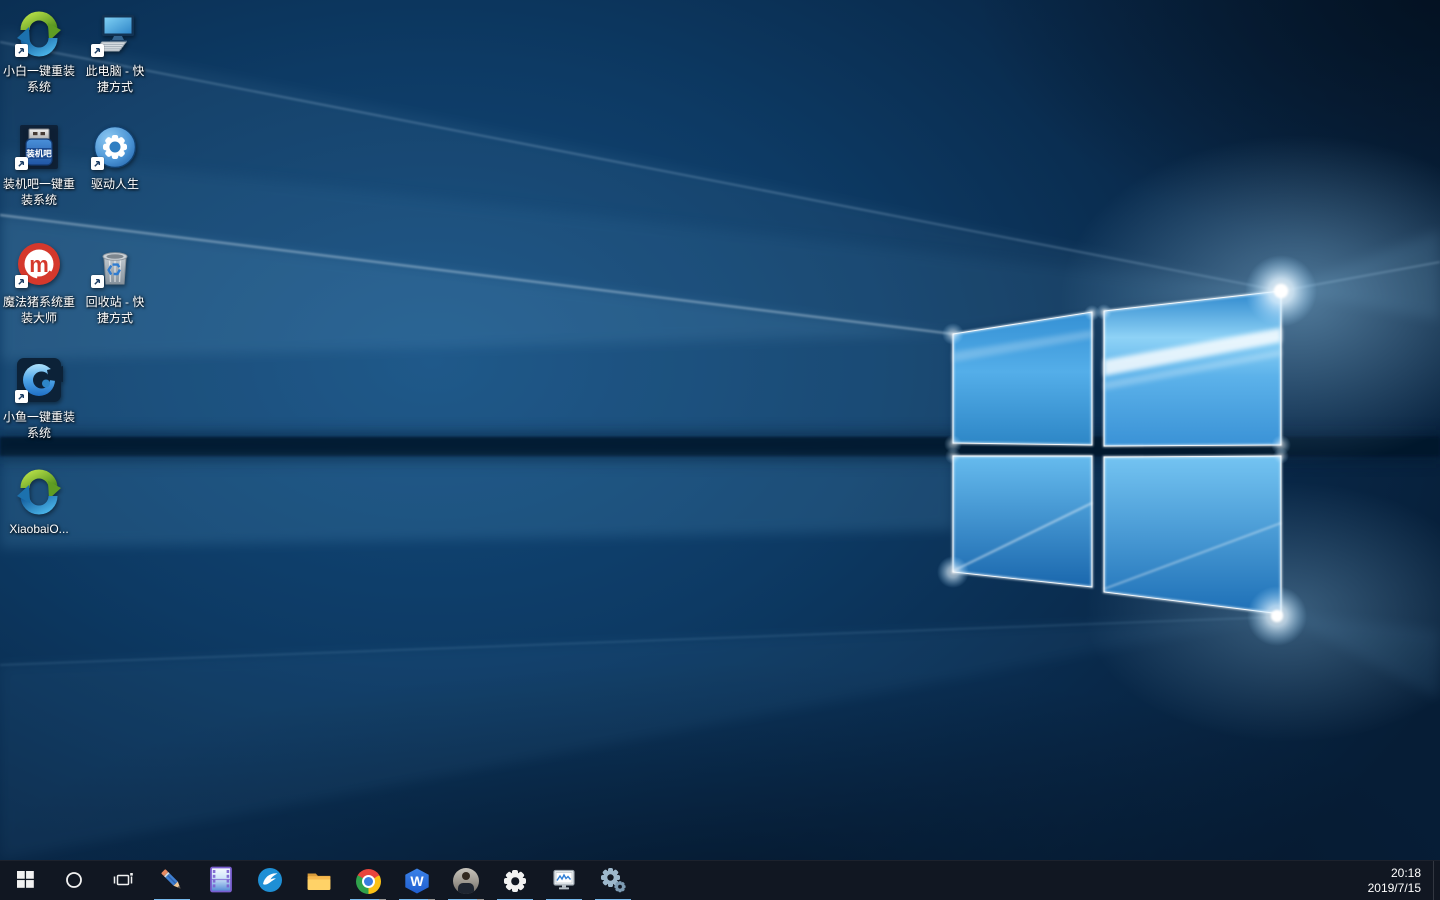  What do you see at coordinates (1405, 872) in the screenshot?
I see `clock-time: 20:18` at bounding box center [1405, 872].